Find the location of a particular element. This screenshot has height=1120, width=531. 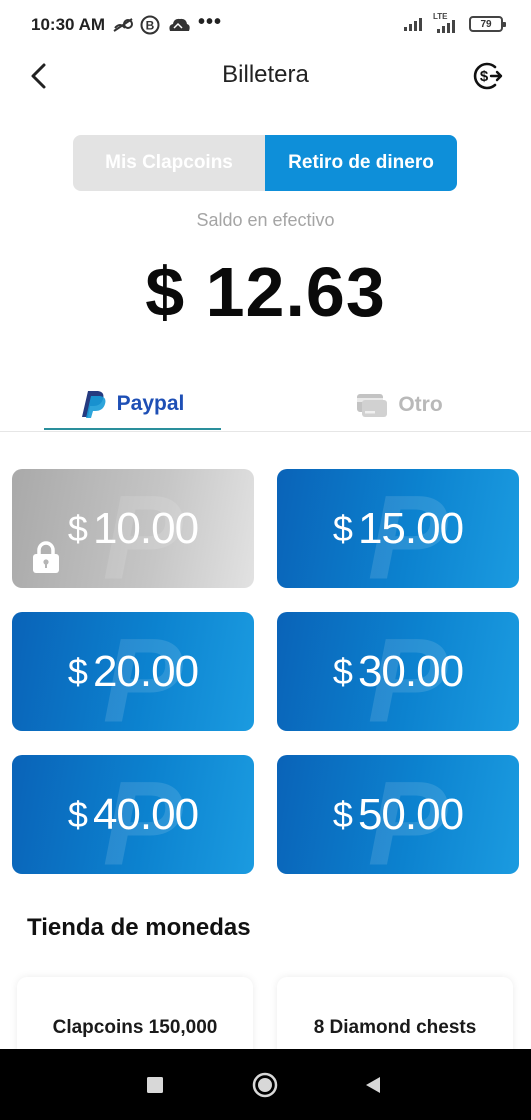

home-button is located at coordinates (265, 1085).